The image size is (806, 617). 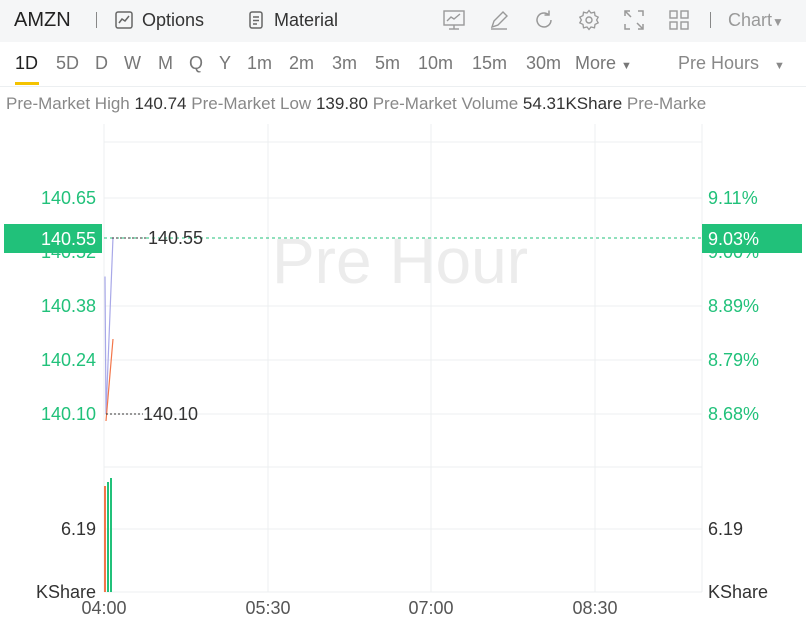 I want to click on price-tick: 140.38, so click(x=68, y=306).